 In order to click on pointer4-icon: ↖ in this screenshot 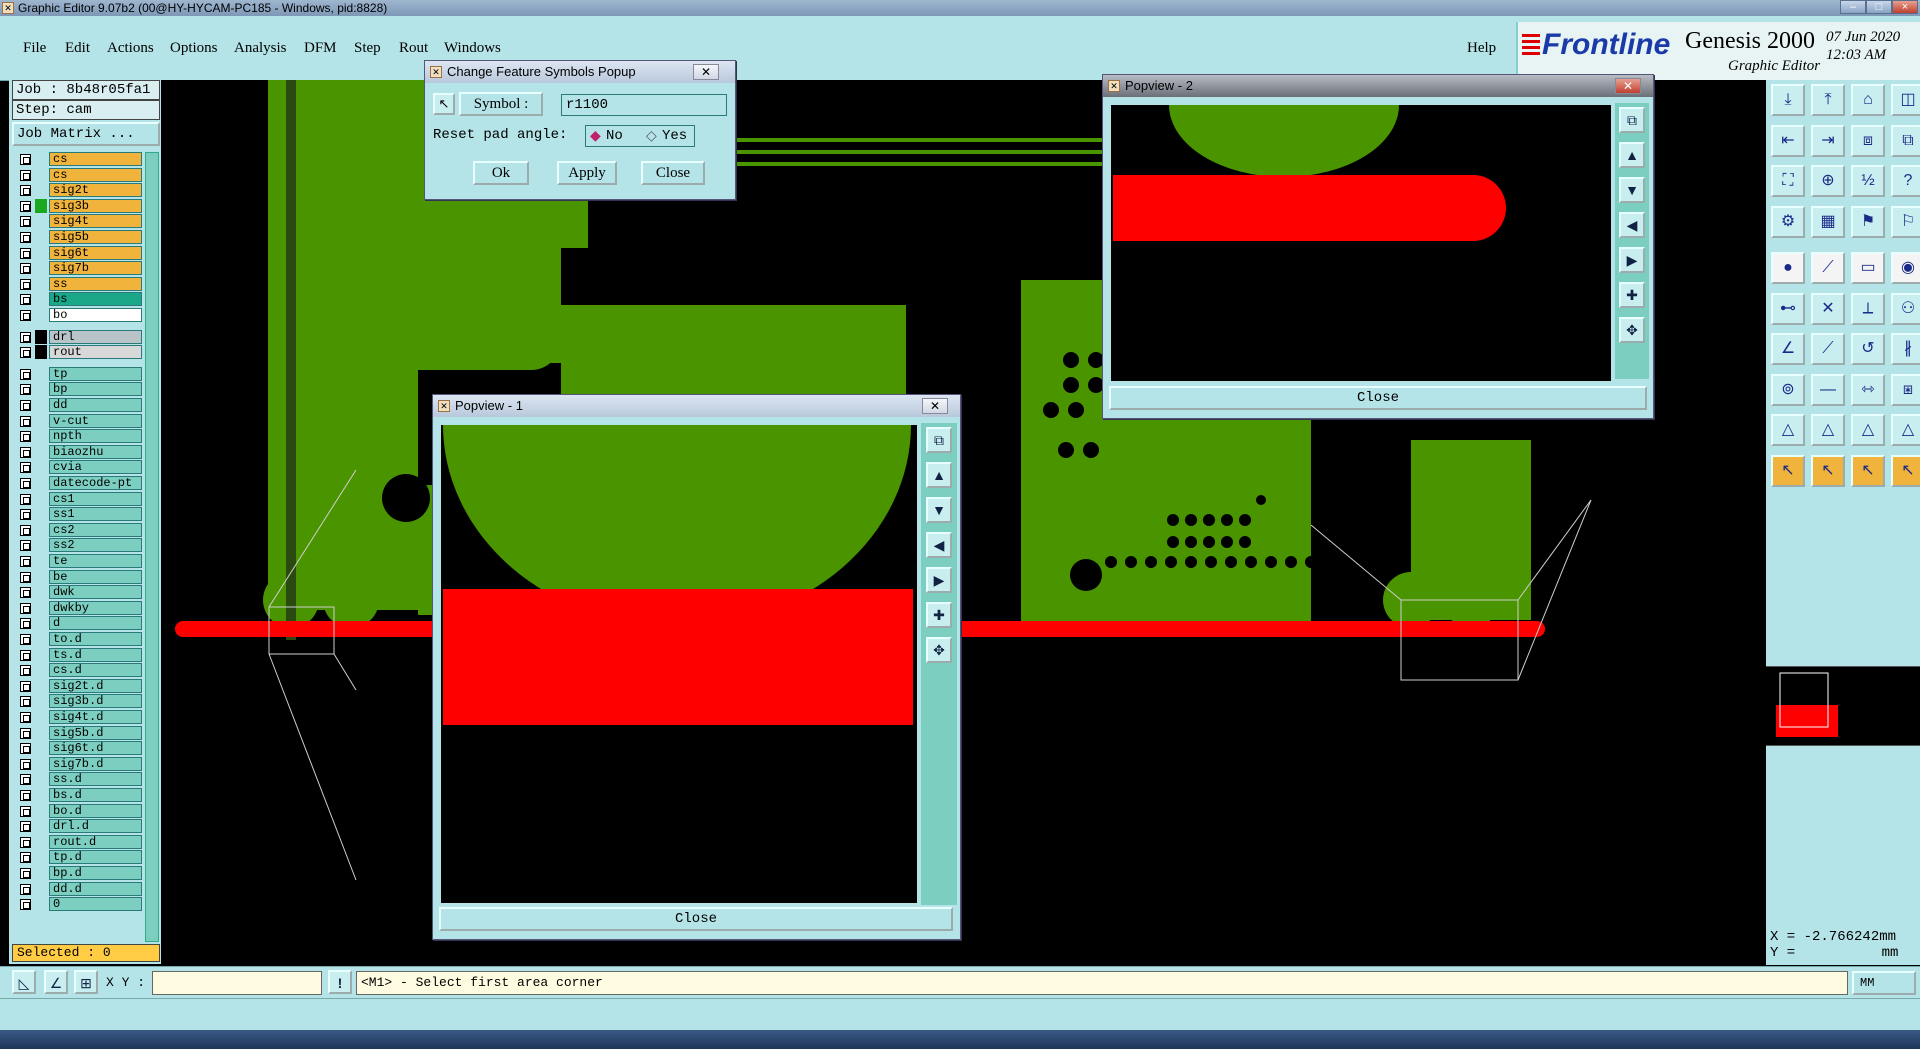, I will do `click(1905, 470)`.